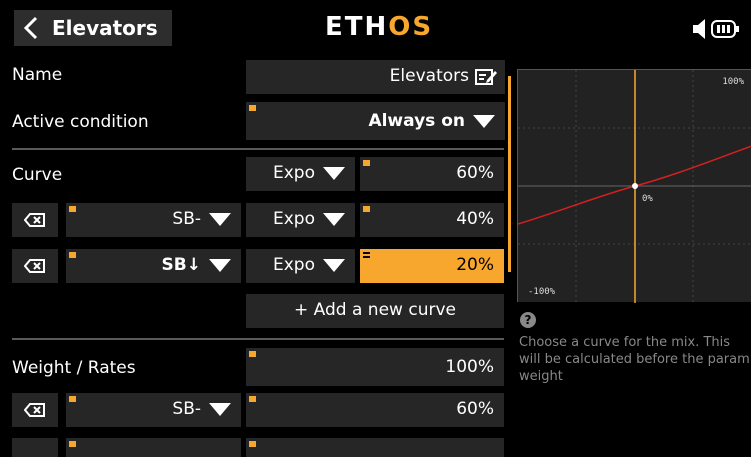 The image size is (751, 457). Describe the element at coordinates (153, 447) in the screenshot. I see `rate-switch-select` at that location.